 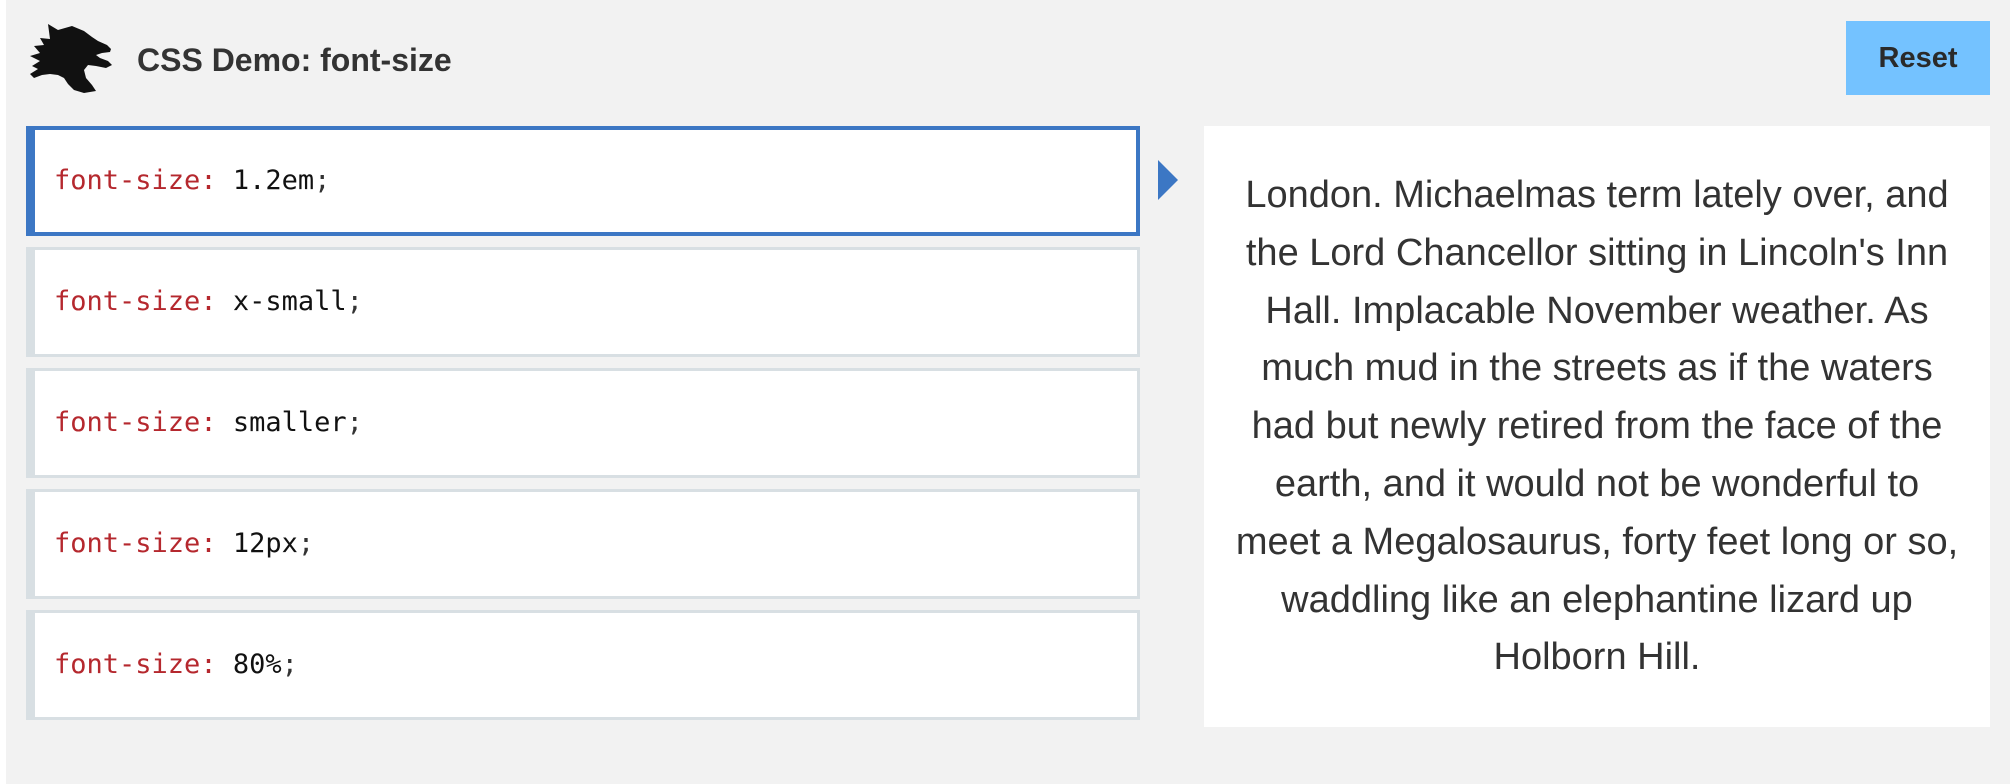 I want to click on option-item: font-size: 12px;, so click(x=583, y=544).